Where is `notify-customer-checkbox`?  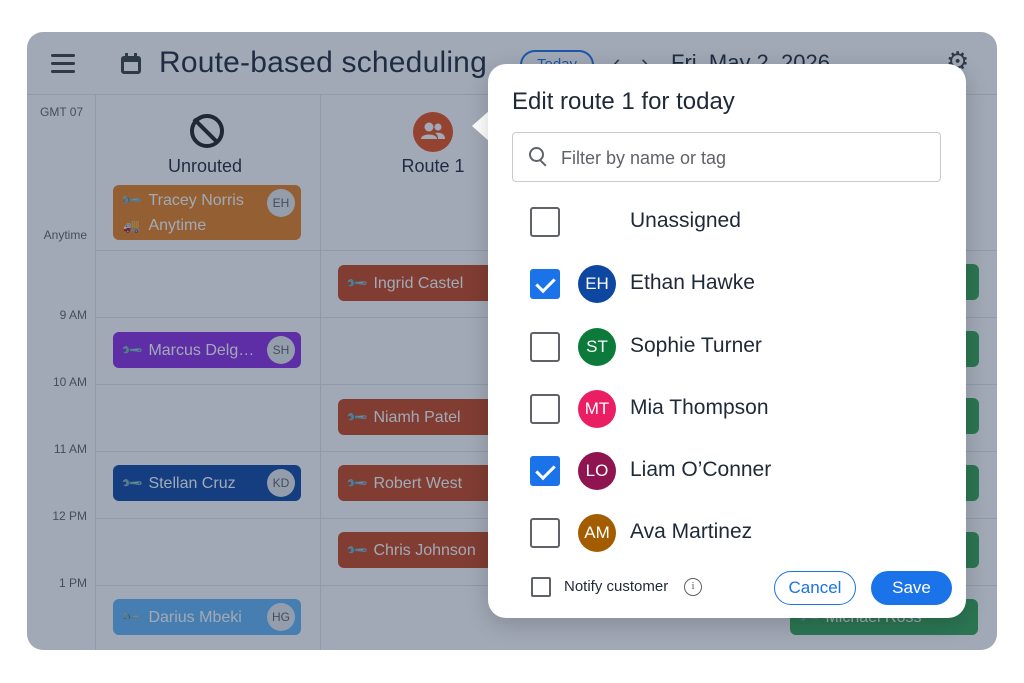
notify-customer-checkbox is located at coordinates (541, 587).